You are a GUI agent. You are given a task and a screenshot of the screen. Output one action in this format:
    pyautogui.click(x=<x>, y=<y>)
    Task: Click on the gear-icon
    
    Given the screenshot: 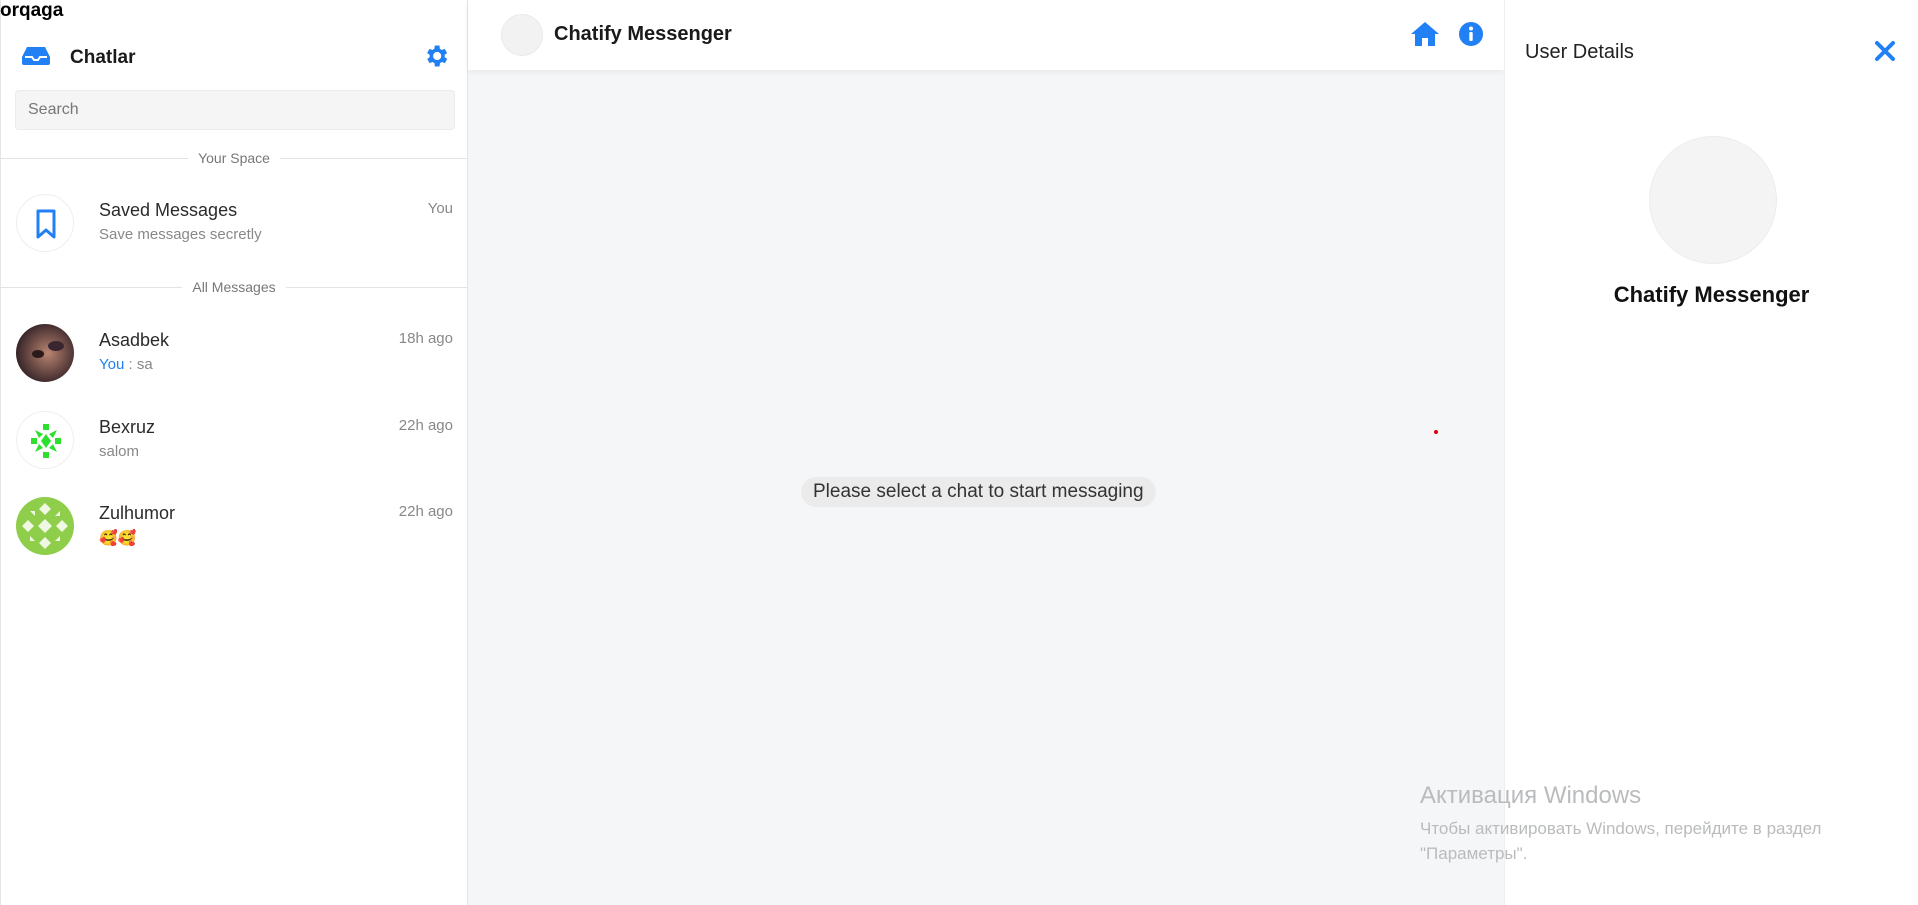 What is the action you would take?
    pyautogui.click(x=436, y=56)
    